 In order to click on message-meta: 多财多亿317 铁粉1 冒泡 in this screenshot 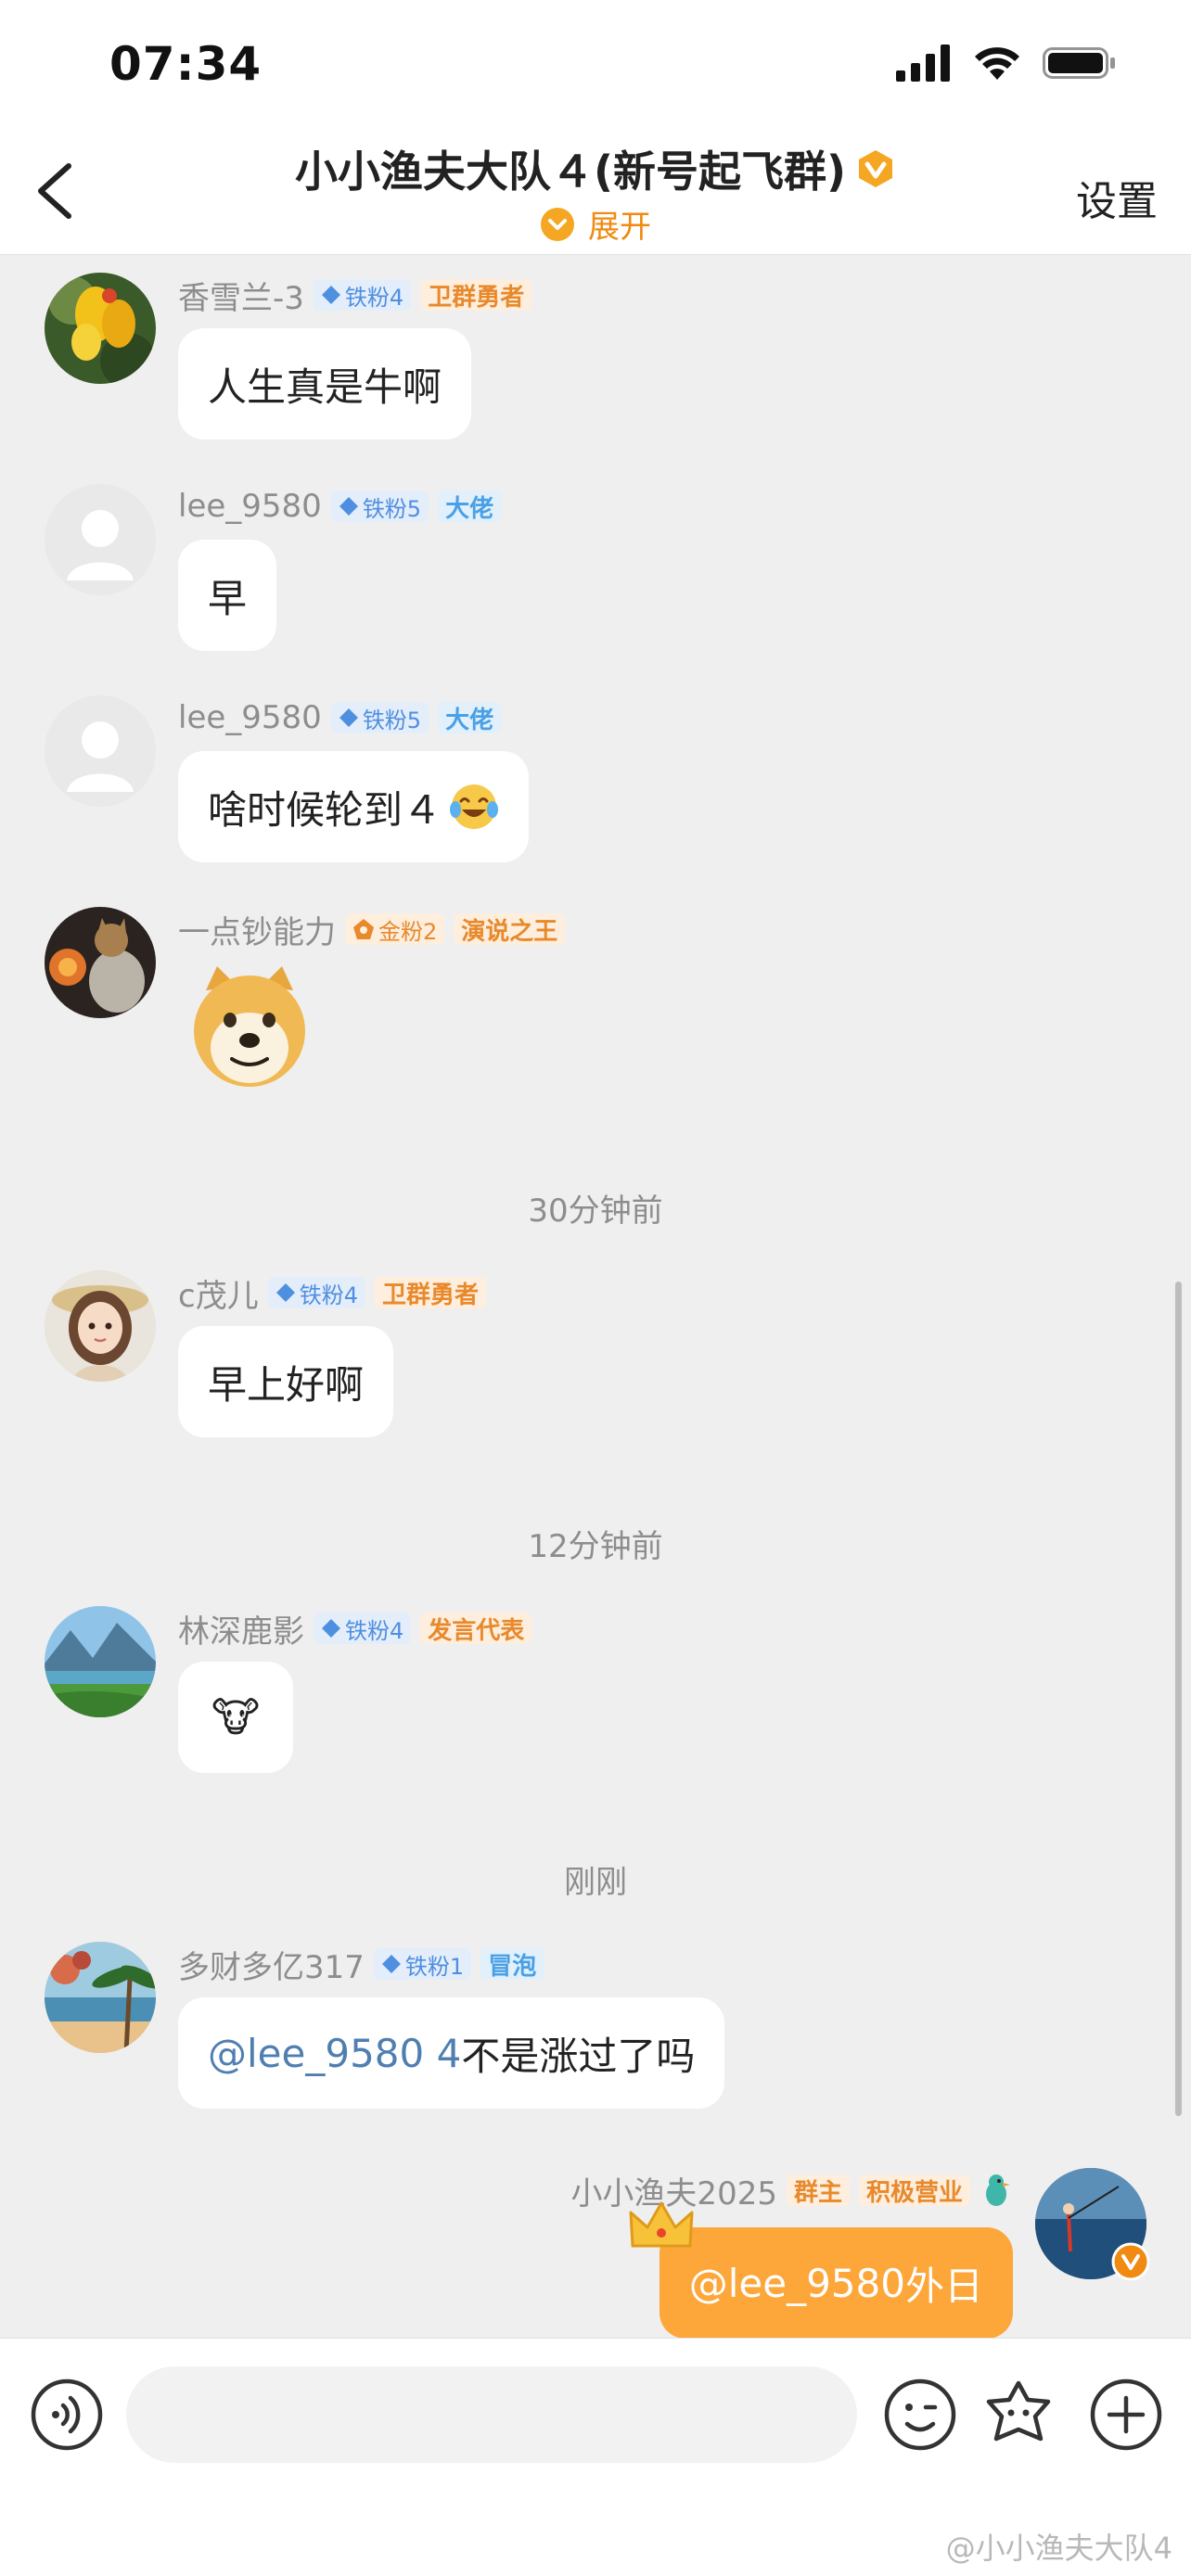, I will do `click(361, 1966)`.